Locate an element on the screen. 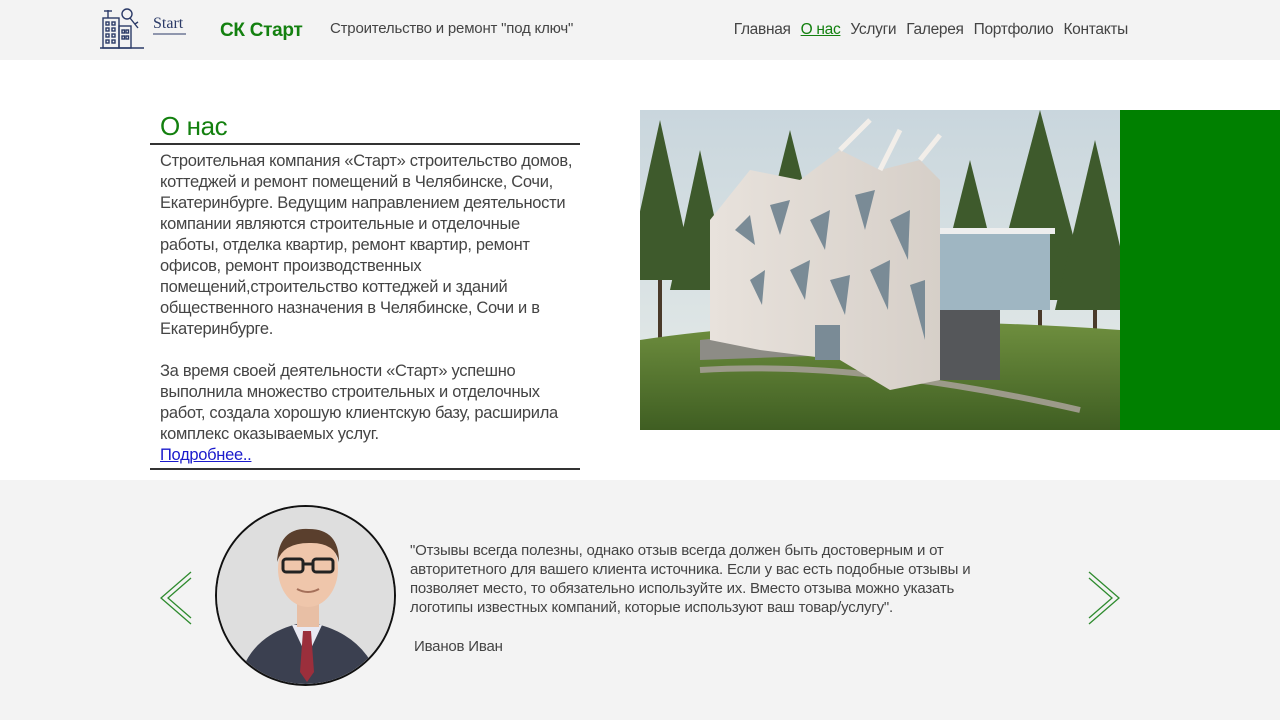  chevron-left-icon is located at coordinates (176, 598).